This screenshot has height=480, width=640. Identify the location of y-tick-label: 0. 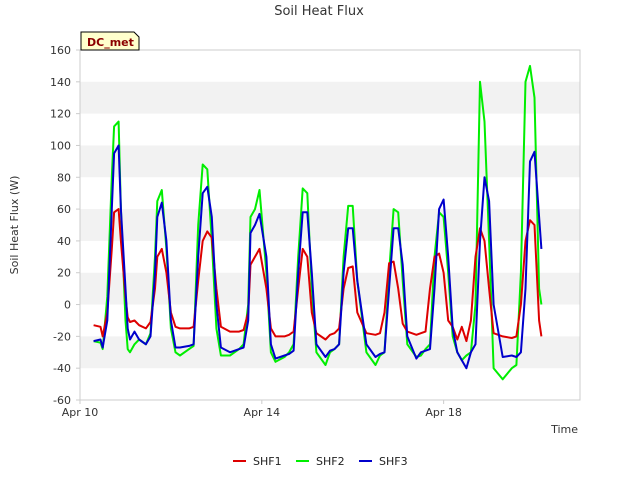
(67, 305).